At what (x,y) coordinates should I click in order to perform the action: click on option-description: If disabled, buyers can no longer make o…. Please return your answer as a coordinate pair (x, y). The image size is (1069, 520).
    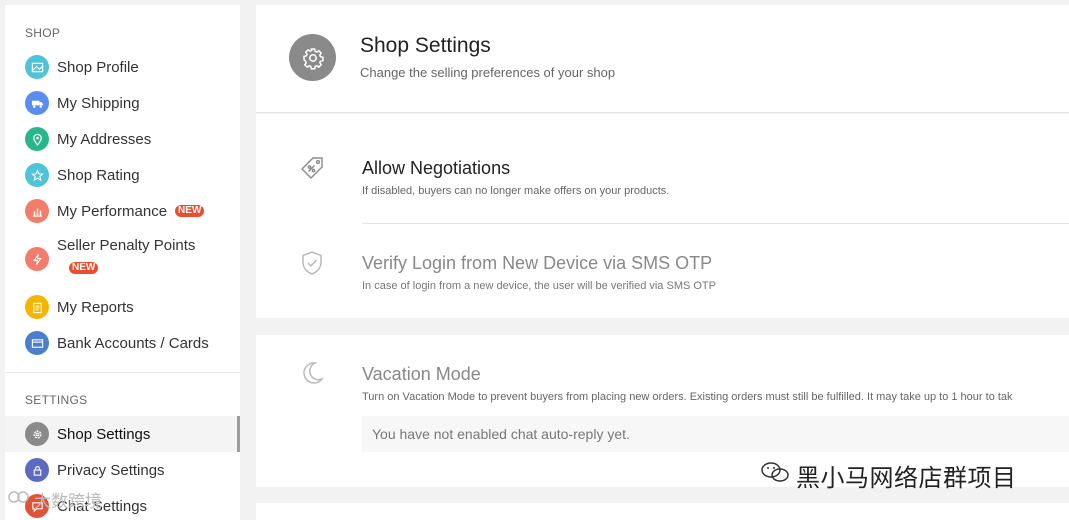
    Looking at the image, I should click on (516, 191).